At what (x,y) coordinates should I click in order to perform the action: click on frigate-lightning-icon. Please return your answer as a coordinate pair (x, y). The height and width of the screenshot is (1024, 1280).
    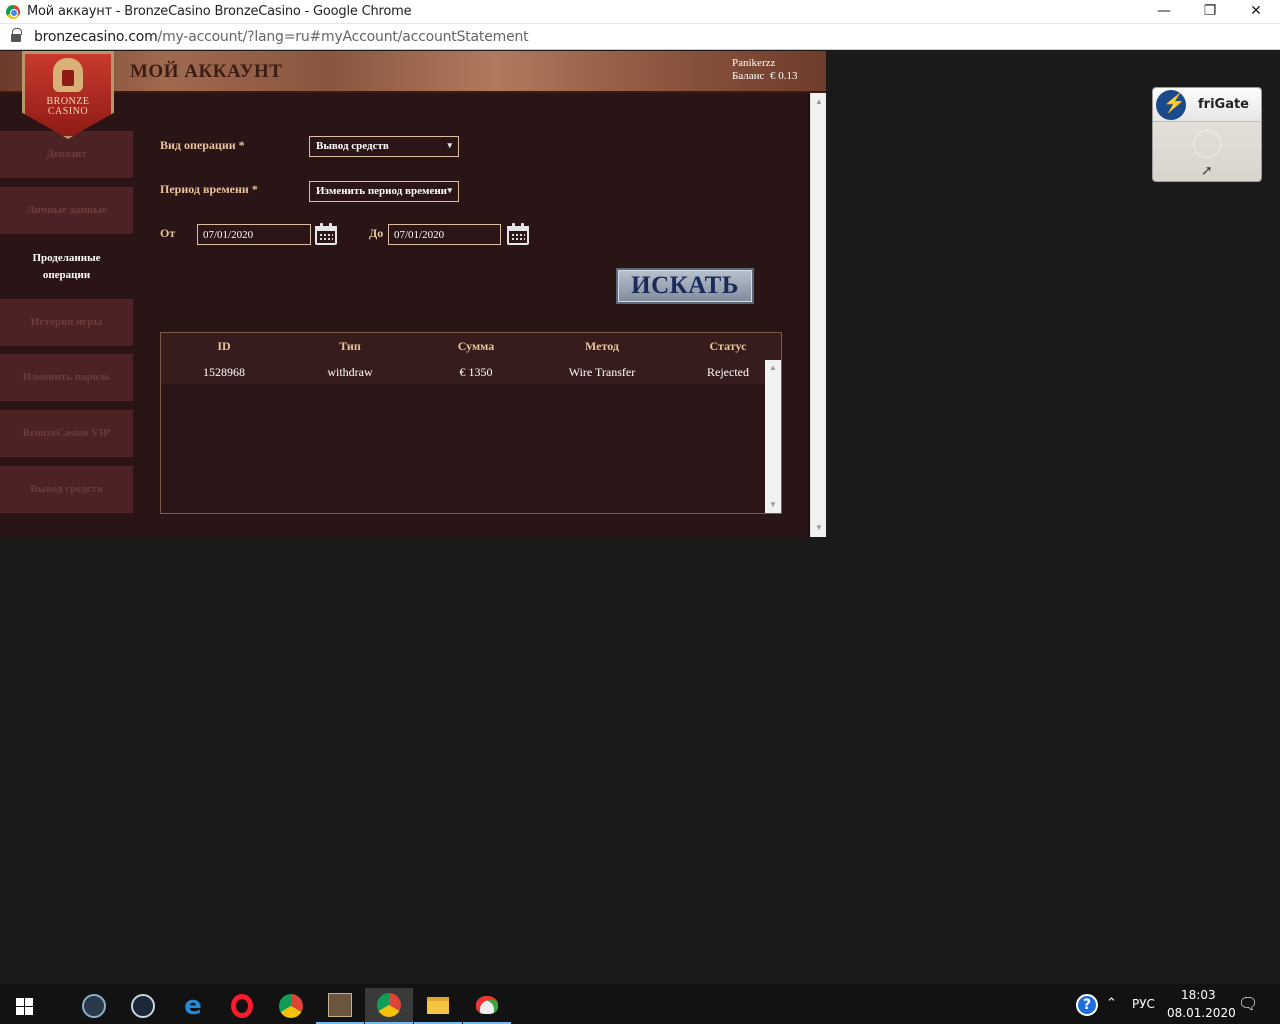
    Looking at the image, I should click on (1171, 105).